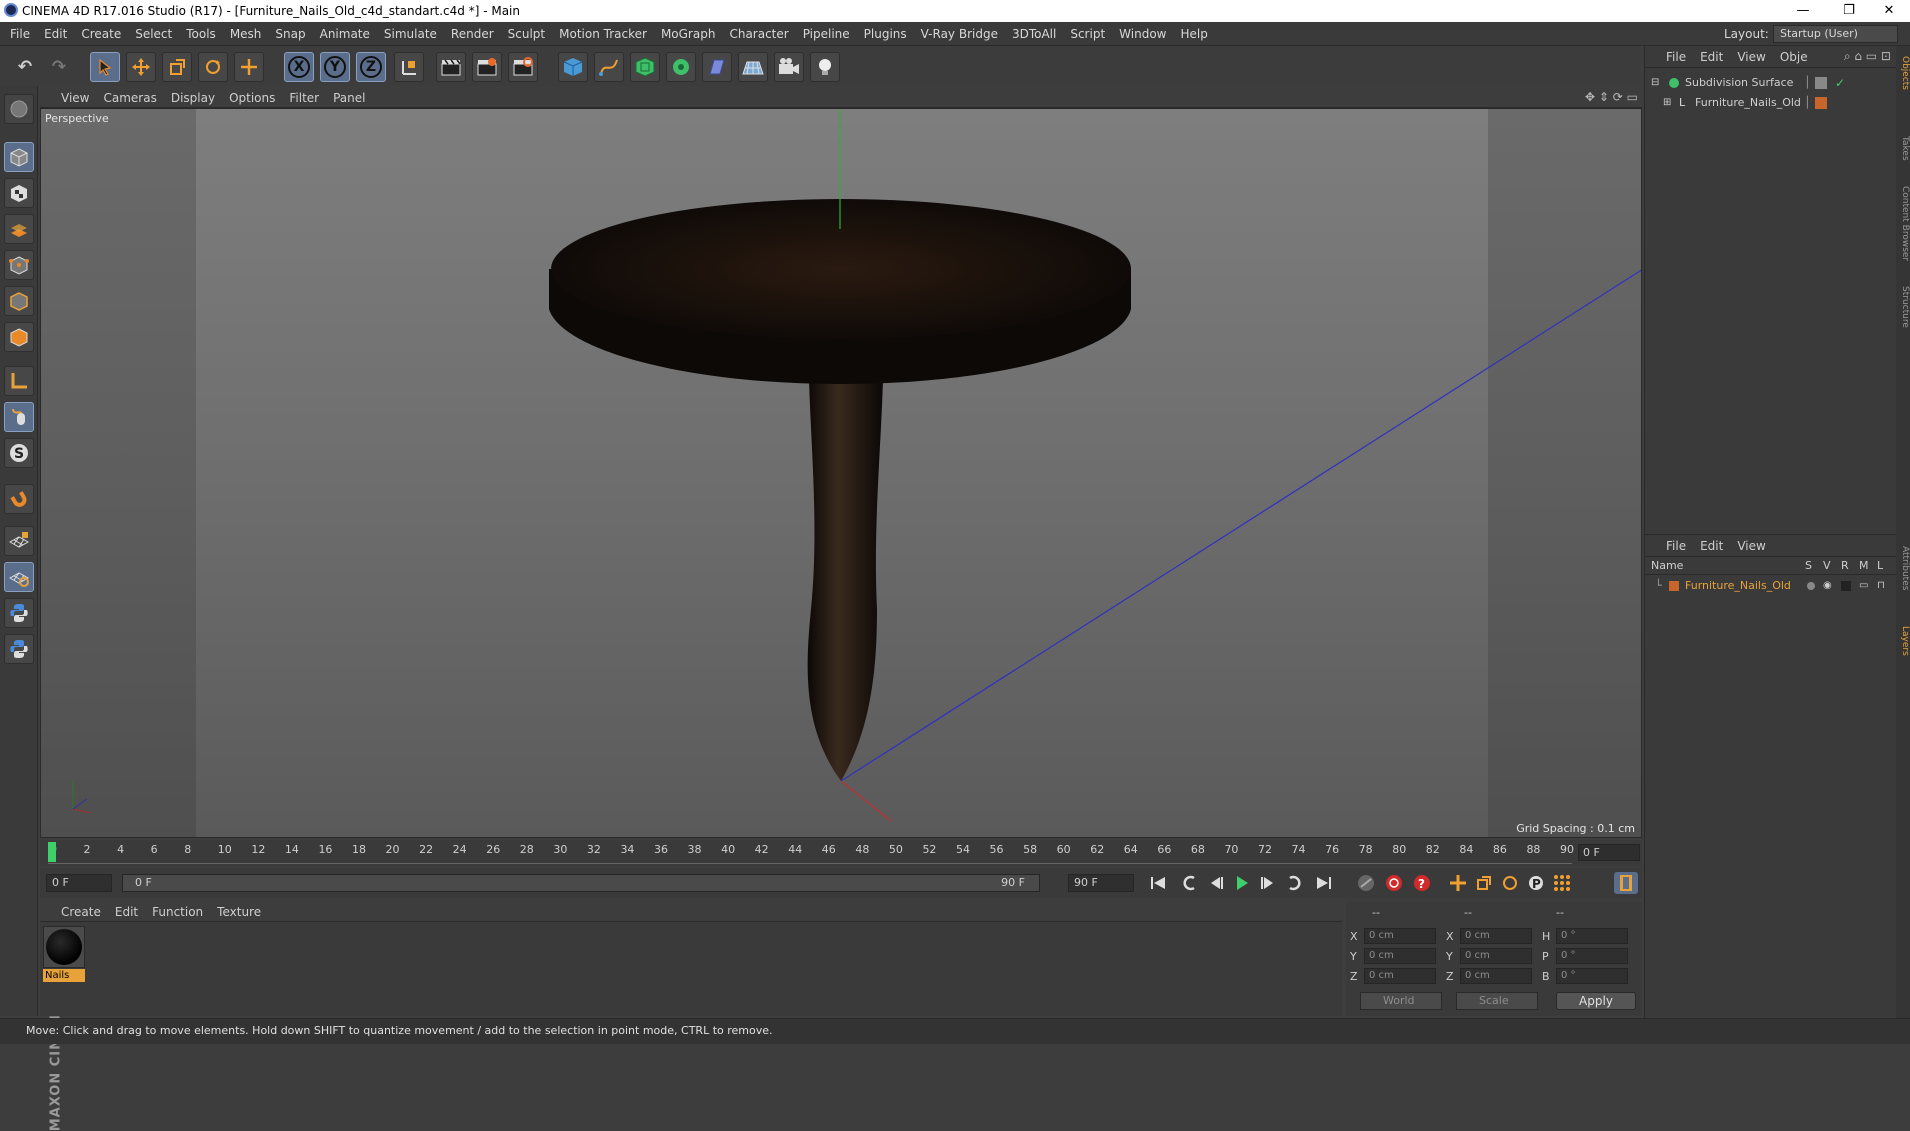 This screenshot has height=1131, width=1910. What do you see at coordinates (252, 98) in the screenshot?
I see `viewport-menu-options: Options` at bounding box center [252, 98].